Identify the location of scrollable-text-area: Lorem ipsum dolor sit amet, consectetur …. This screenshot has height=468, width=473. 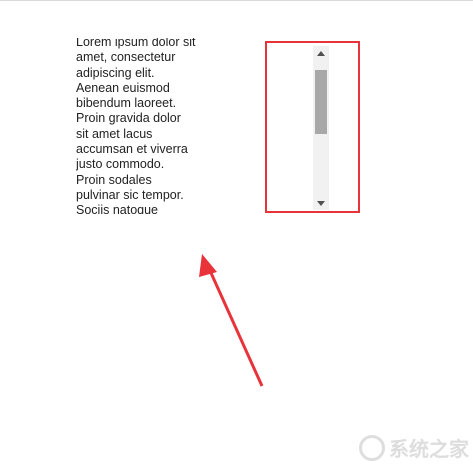
(151, 126).